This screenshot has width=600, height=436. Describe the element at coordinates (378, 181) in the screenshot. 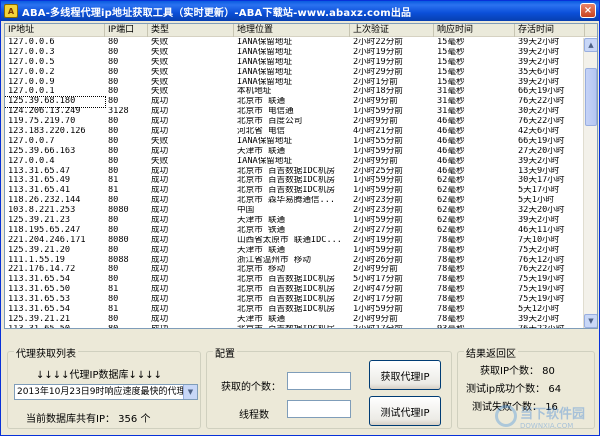

I see `table-cell: 1小时59分前` at that location.